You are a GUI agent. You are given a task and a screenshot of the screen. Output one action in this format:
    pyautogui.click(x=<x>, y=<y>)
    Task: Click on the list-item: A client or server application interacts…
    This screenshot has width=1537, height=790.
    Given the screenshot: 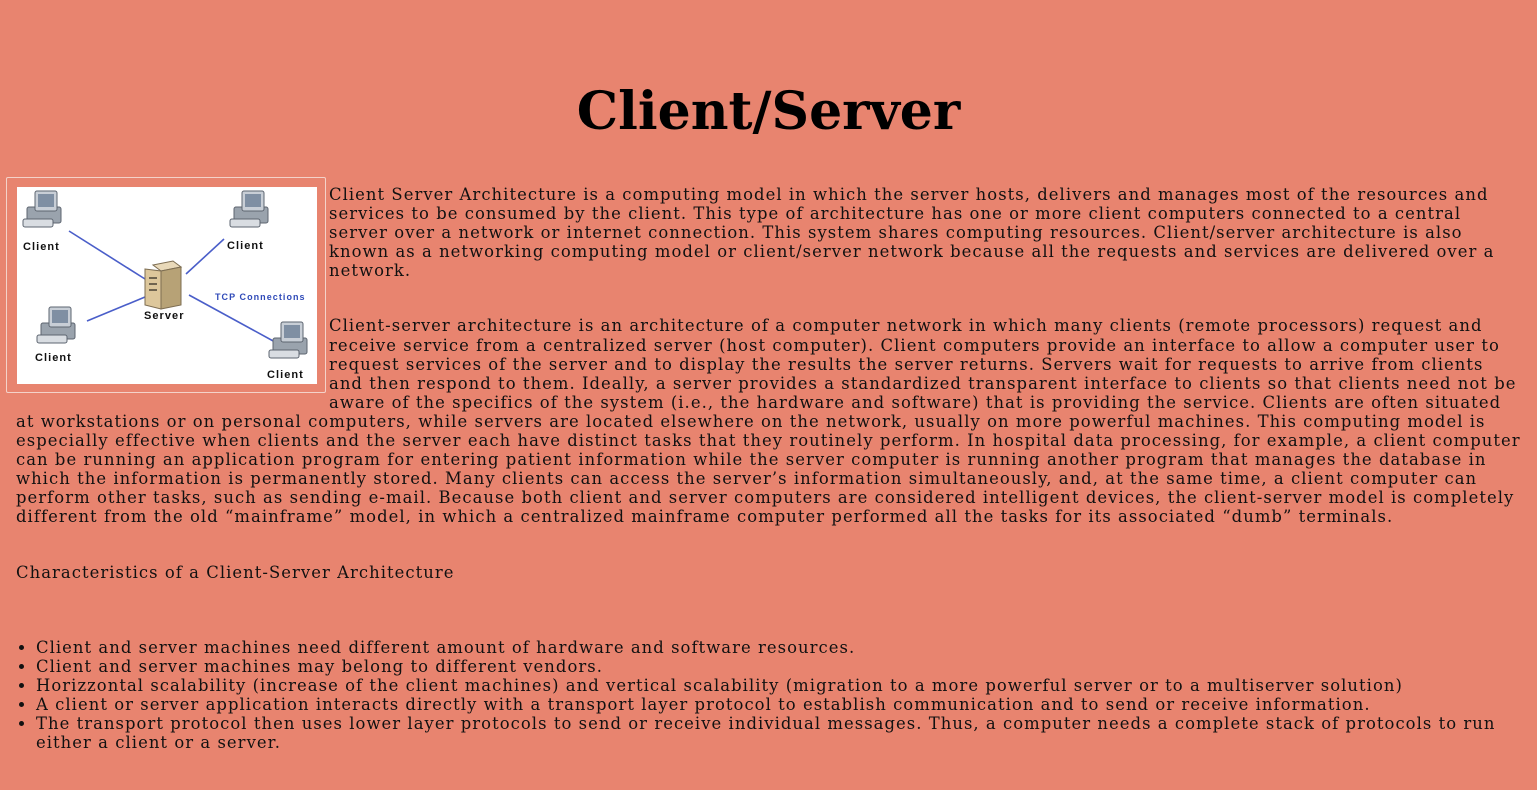 What is the action you would take?
    pyautogui.click(x=778, y=704)
    